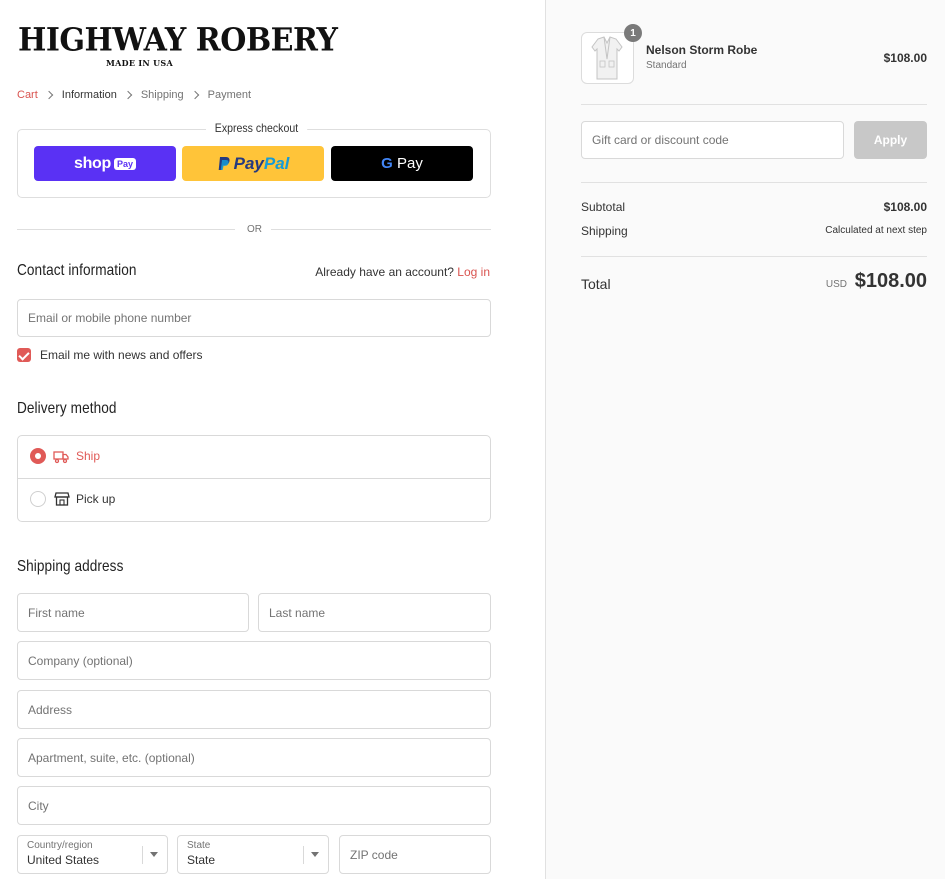 This screenshot has width=945, height=879. What do you see at coordinates (890, 140) in the screenshot?
I see `apply-button: Apply` at bounding box center [890, 140].